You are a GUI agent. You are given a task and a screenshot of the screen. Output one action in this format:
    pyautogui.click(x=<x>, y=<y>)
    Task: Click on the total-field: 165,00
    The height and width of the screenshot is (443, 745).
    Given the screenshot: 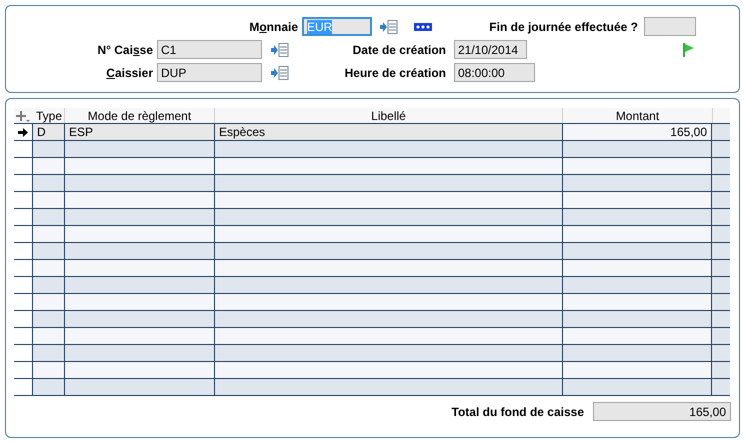 What is the action you would take?
    pyautogui.click(x=662, y=411)
    